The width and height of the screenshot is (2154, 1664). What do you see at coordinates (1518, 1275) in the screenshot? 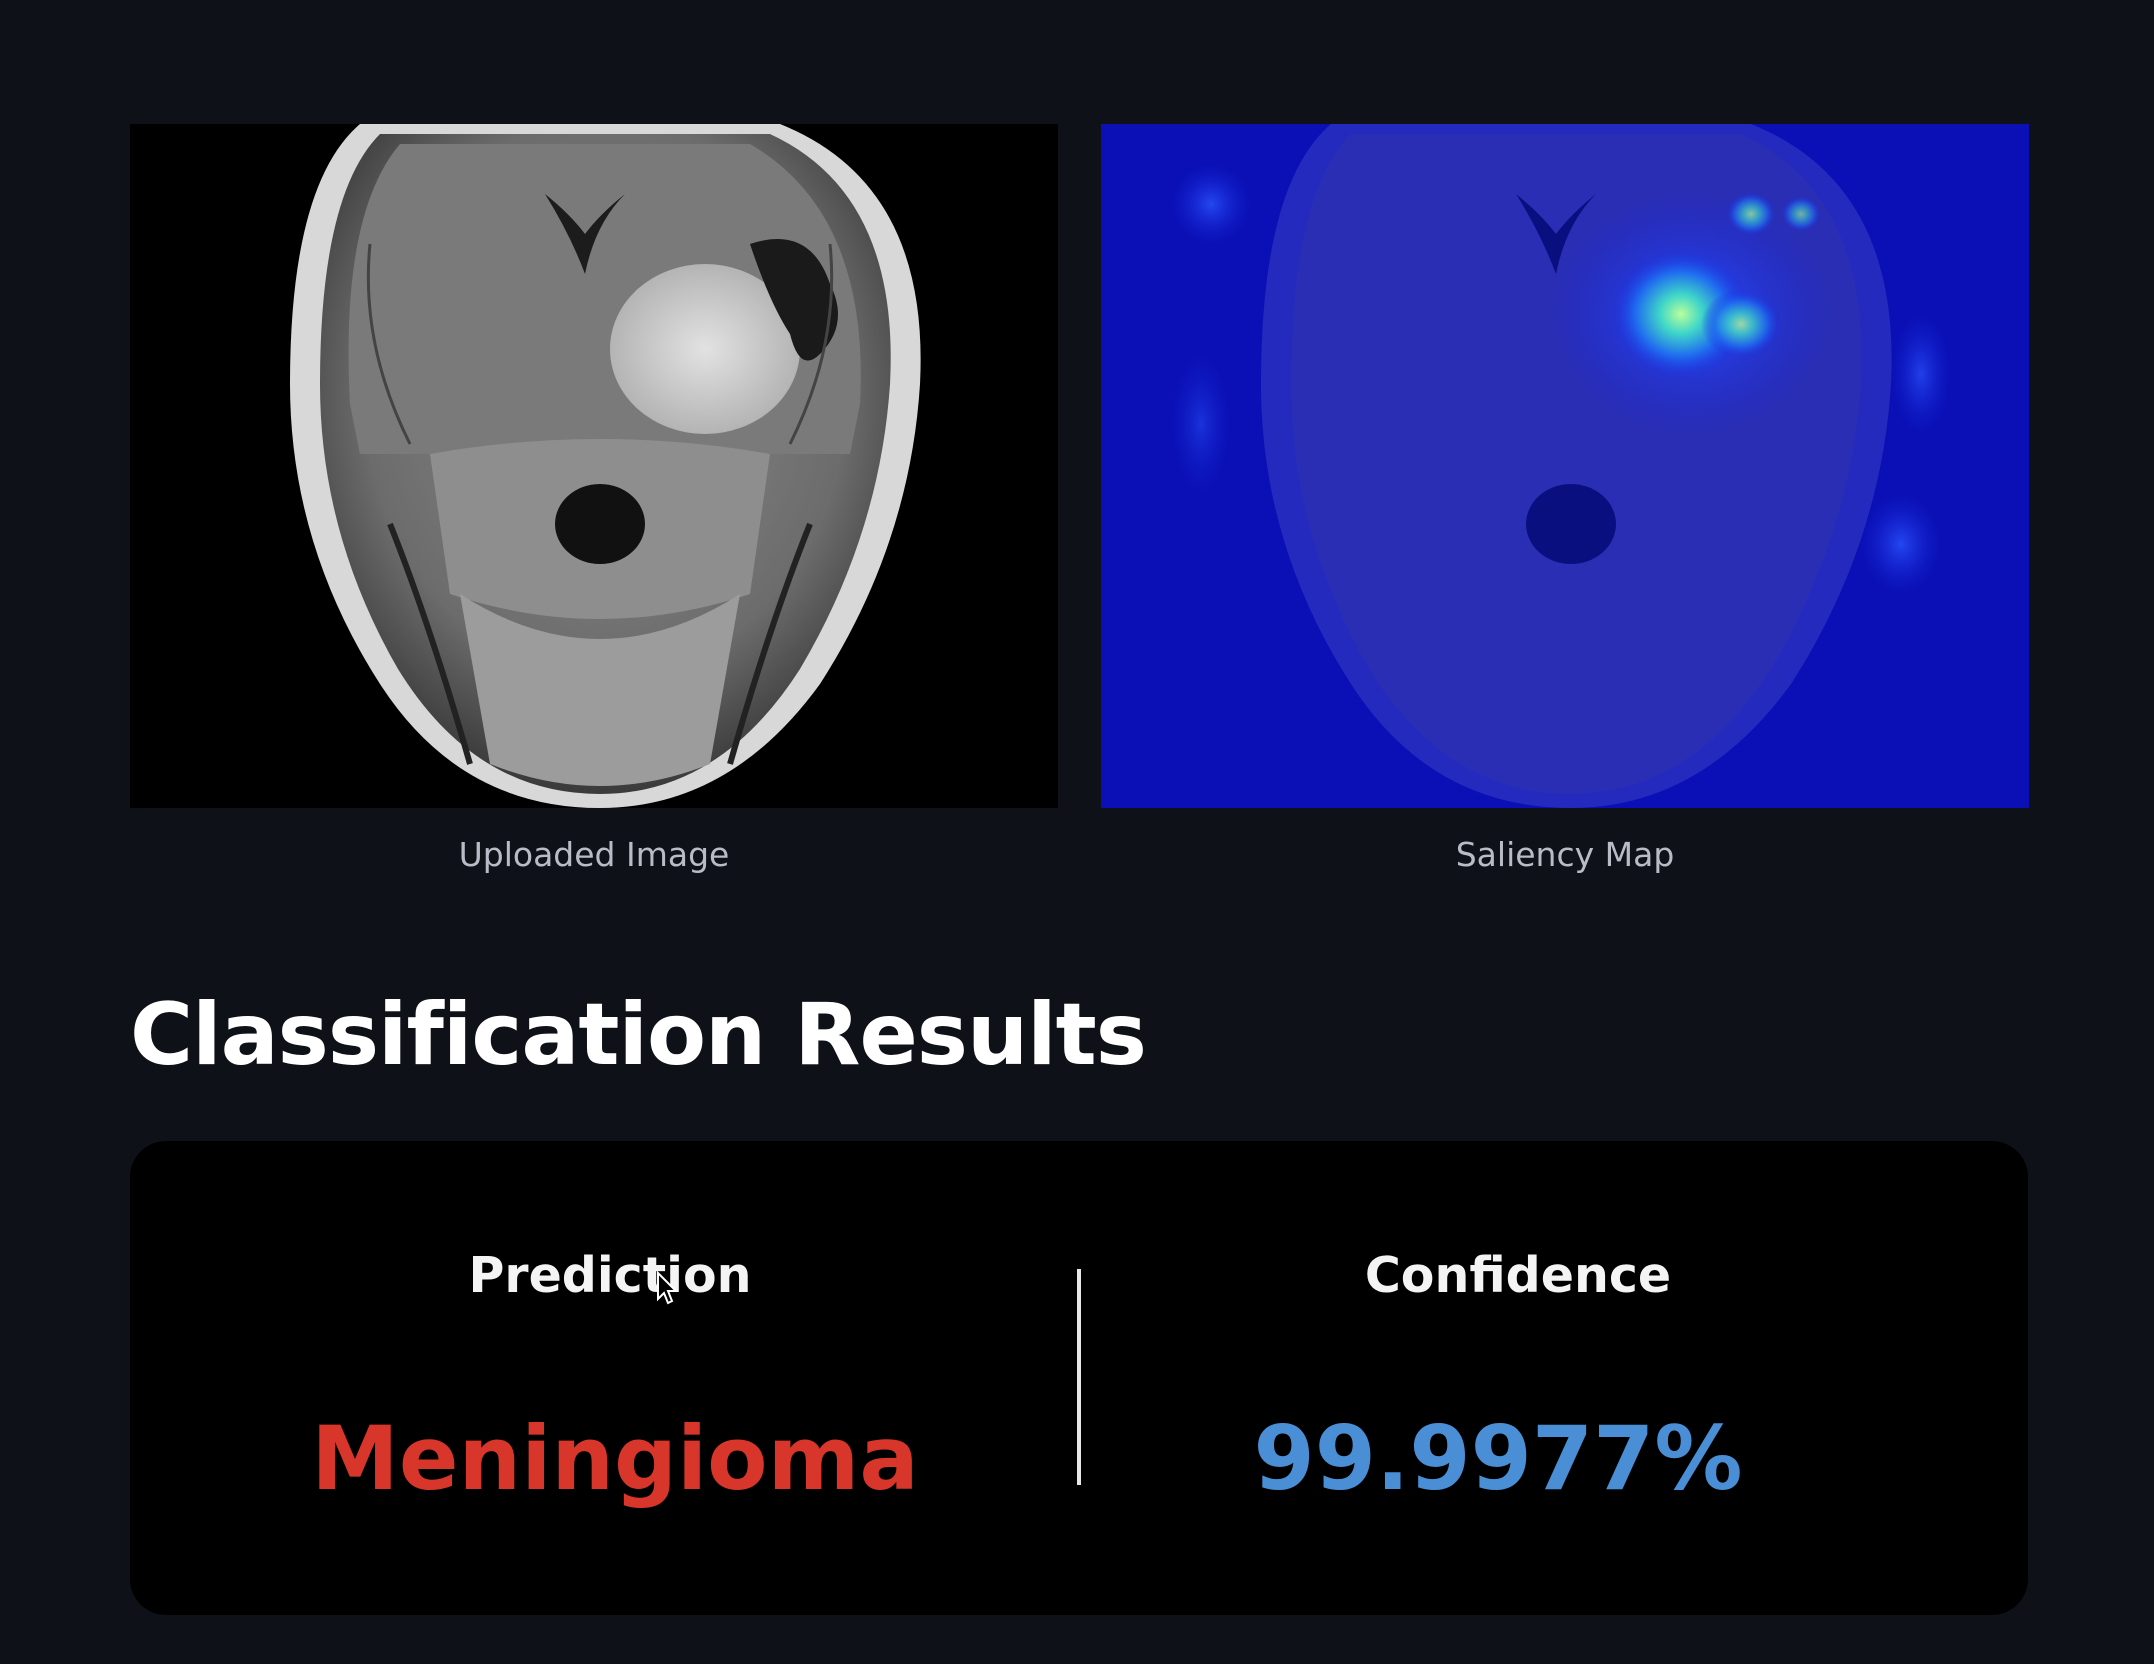
I see `confidence-label: Confidence` at bounding box center [1518, 1275].